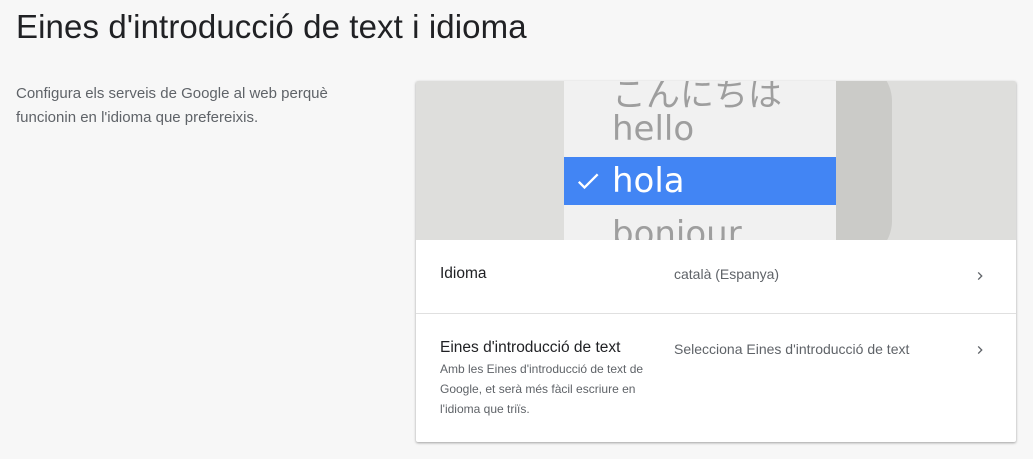  What do you see at coordinates (648, 181) in the screenshot?
I see `word-selected: hola` at bounding box center [648, 181].